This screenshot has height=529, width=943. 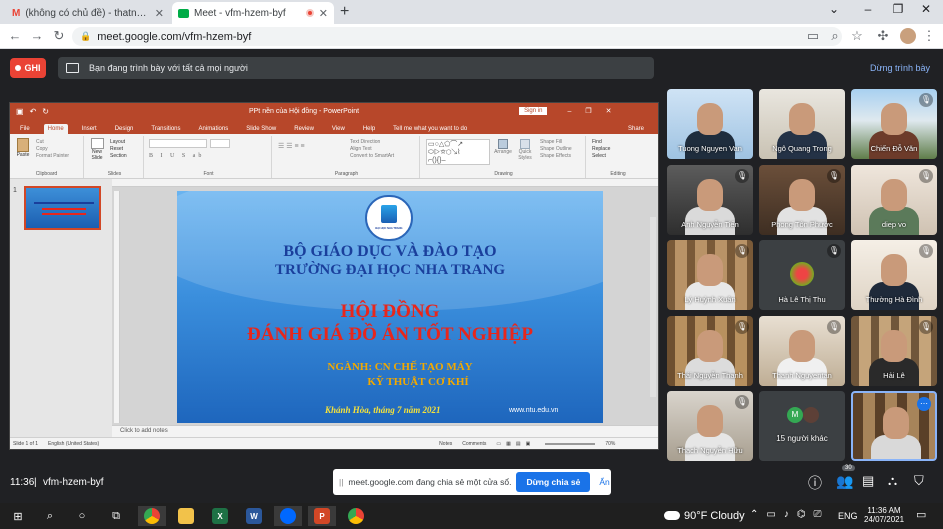 What do you see at coordinates (372, 142) in the screenshot?
I see `text-direction-button: Text Direction` at bounding box center [372, 142].